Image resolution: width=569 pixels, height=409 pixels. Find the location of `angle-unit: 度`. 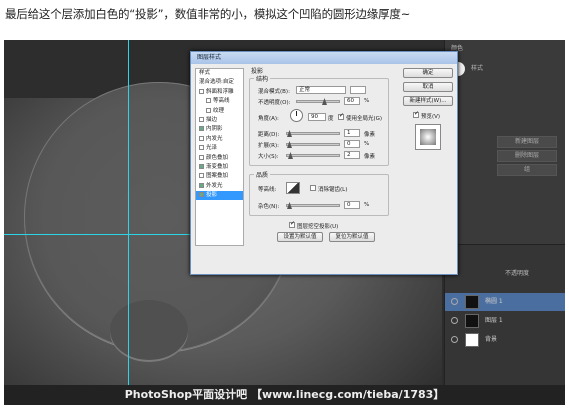

angle-unit: 度 is located at coordinates (331, 119).